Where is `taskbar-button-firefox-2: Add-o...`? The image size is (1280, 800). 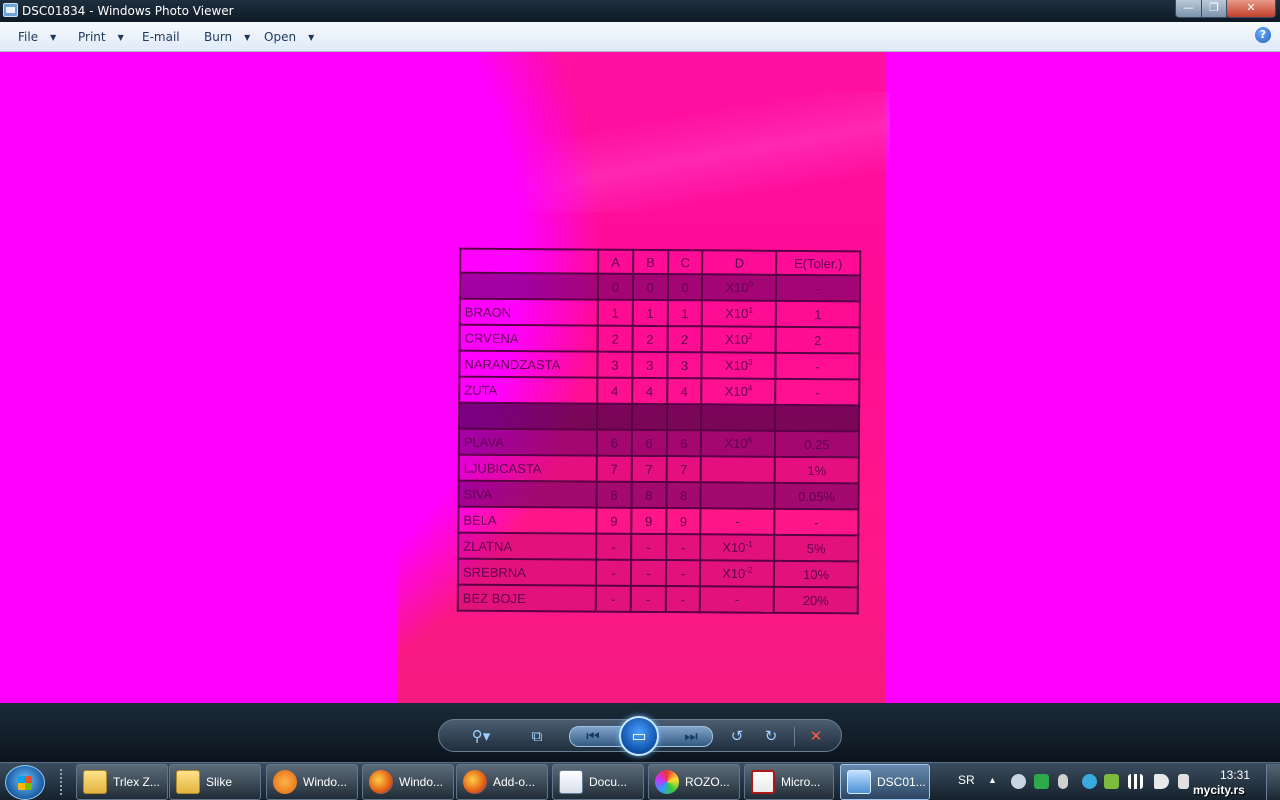
taskbar-button-firefox-2: Add-o... is located at coordinates (502, 782).